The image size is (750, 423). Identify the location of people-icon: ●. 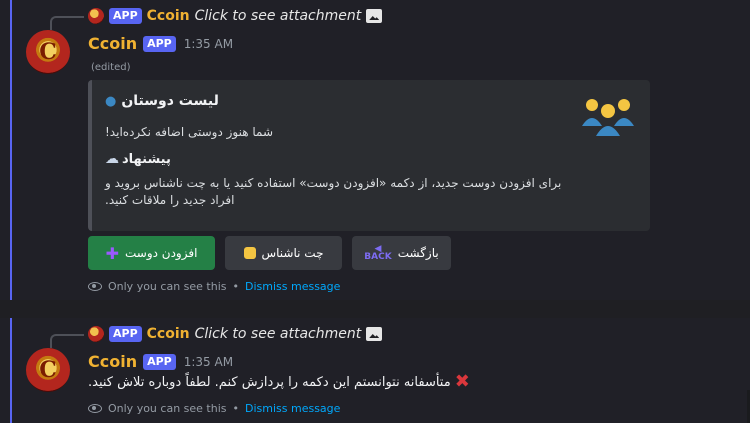
(111, 101).